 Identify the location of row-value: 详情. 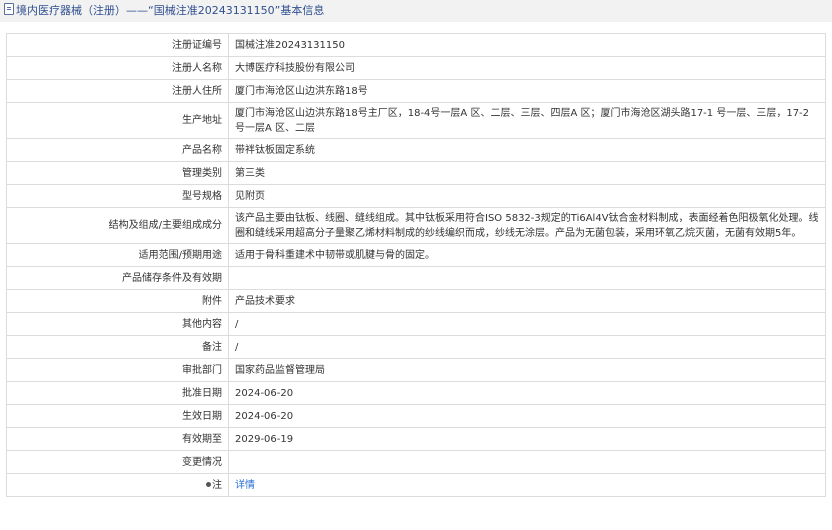
(527, 485).